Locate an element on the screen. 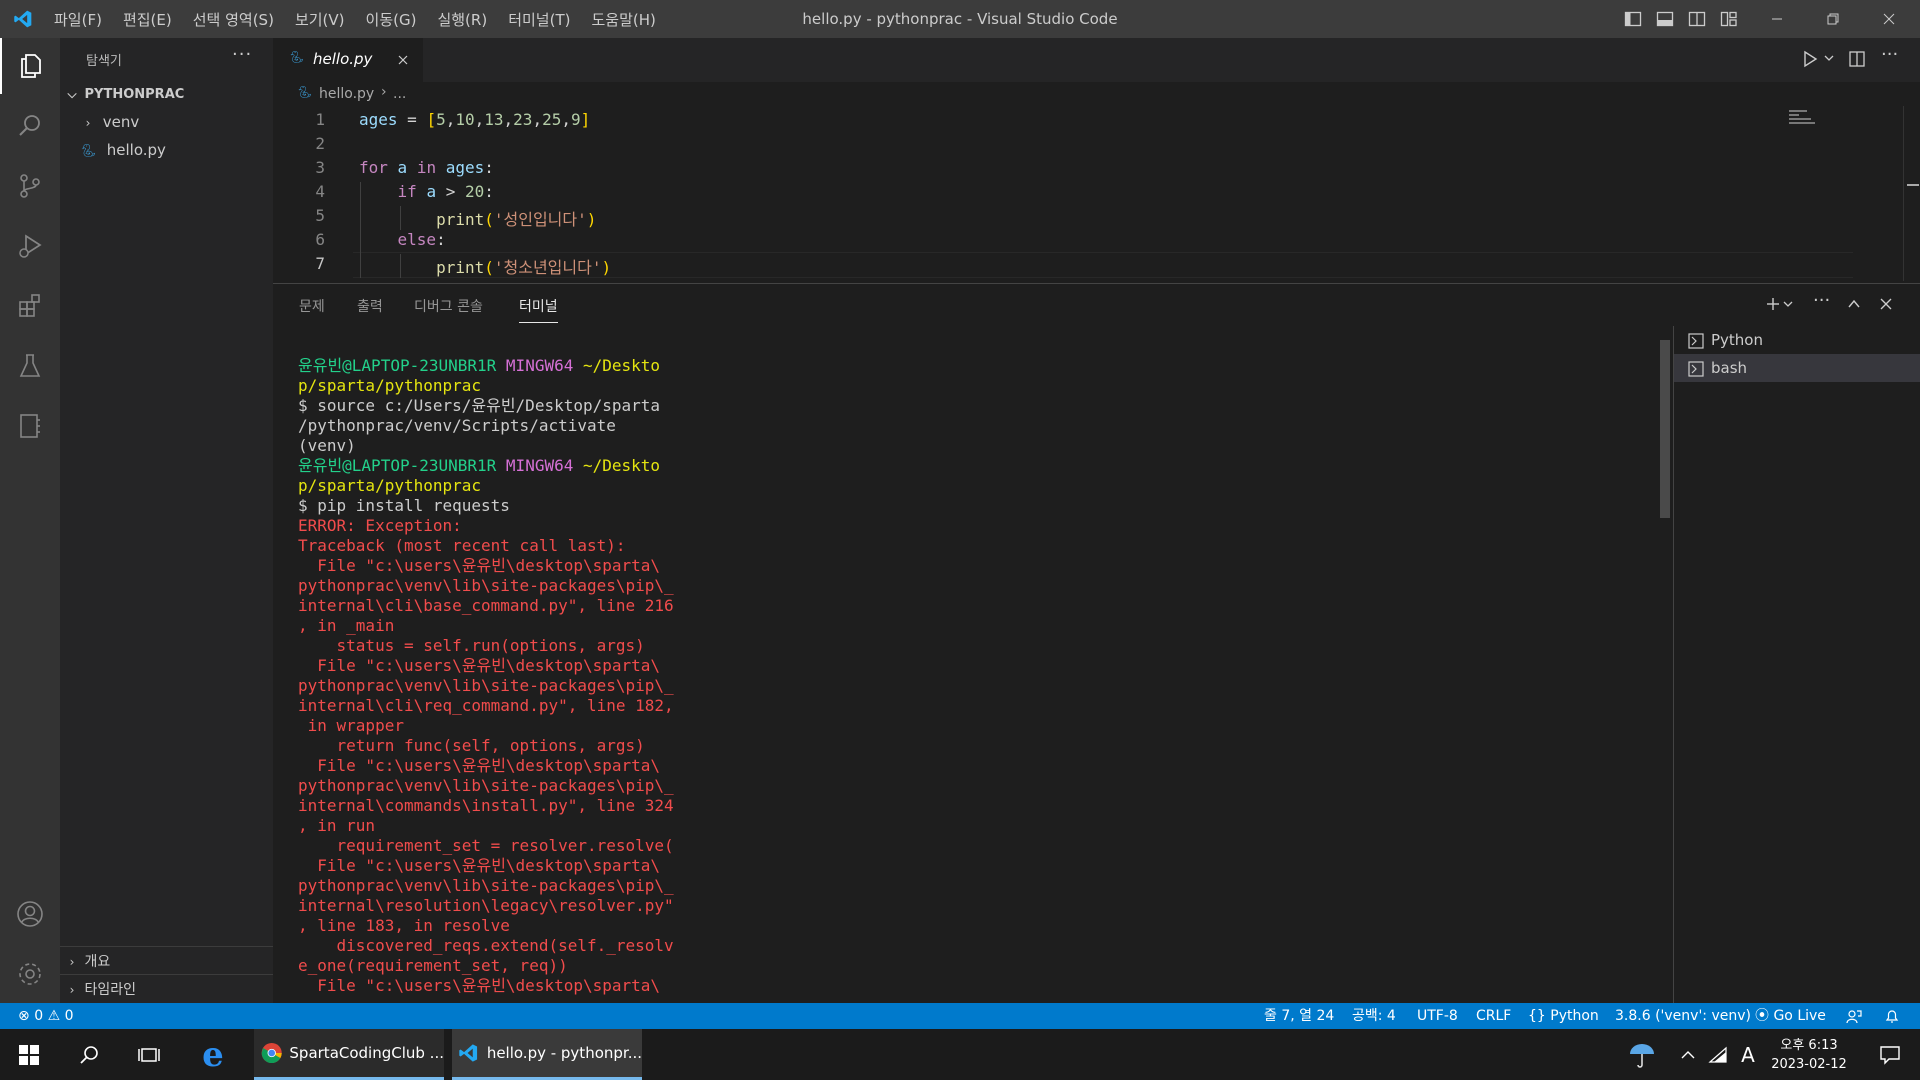  notifications-button is located at coordinates (1890, 1054).